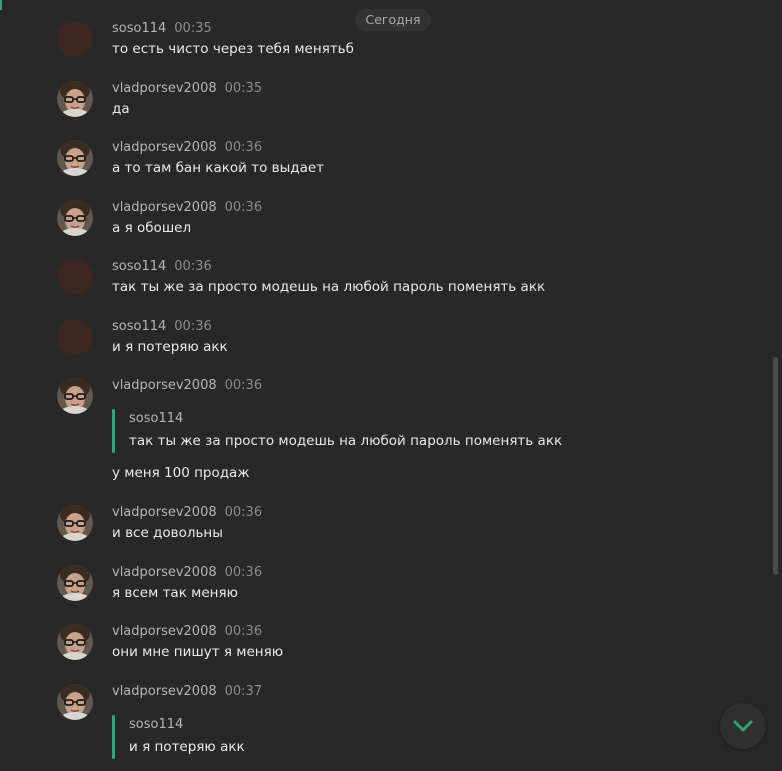 Image resolution: width=782 pixels, height=771 pixels. What do you see at coordinates (380, 101) in the screenshot?
I see `message: vladporsev2008 00:35 да` at bounding box center [380, 101].